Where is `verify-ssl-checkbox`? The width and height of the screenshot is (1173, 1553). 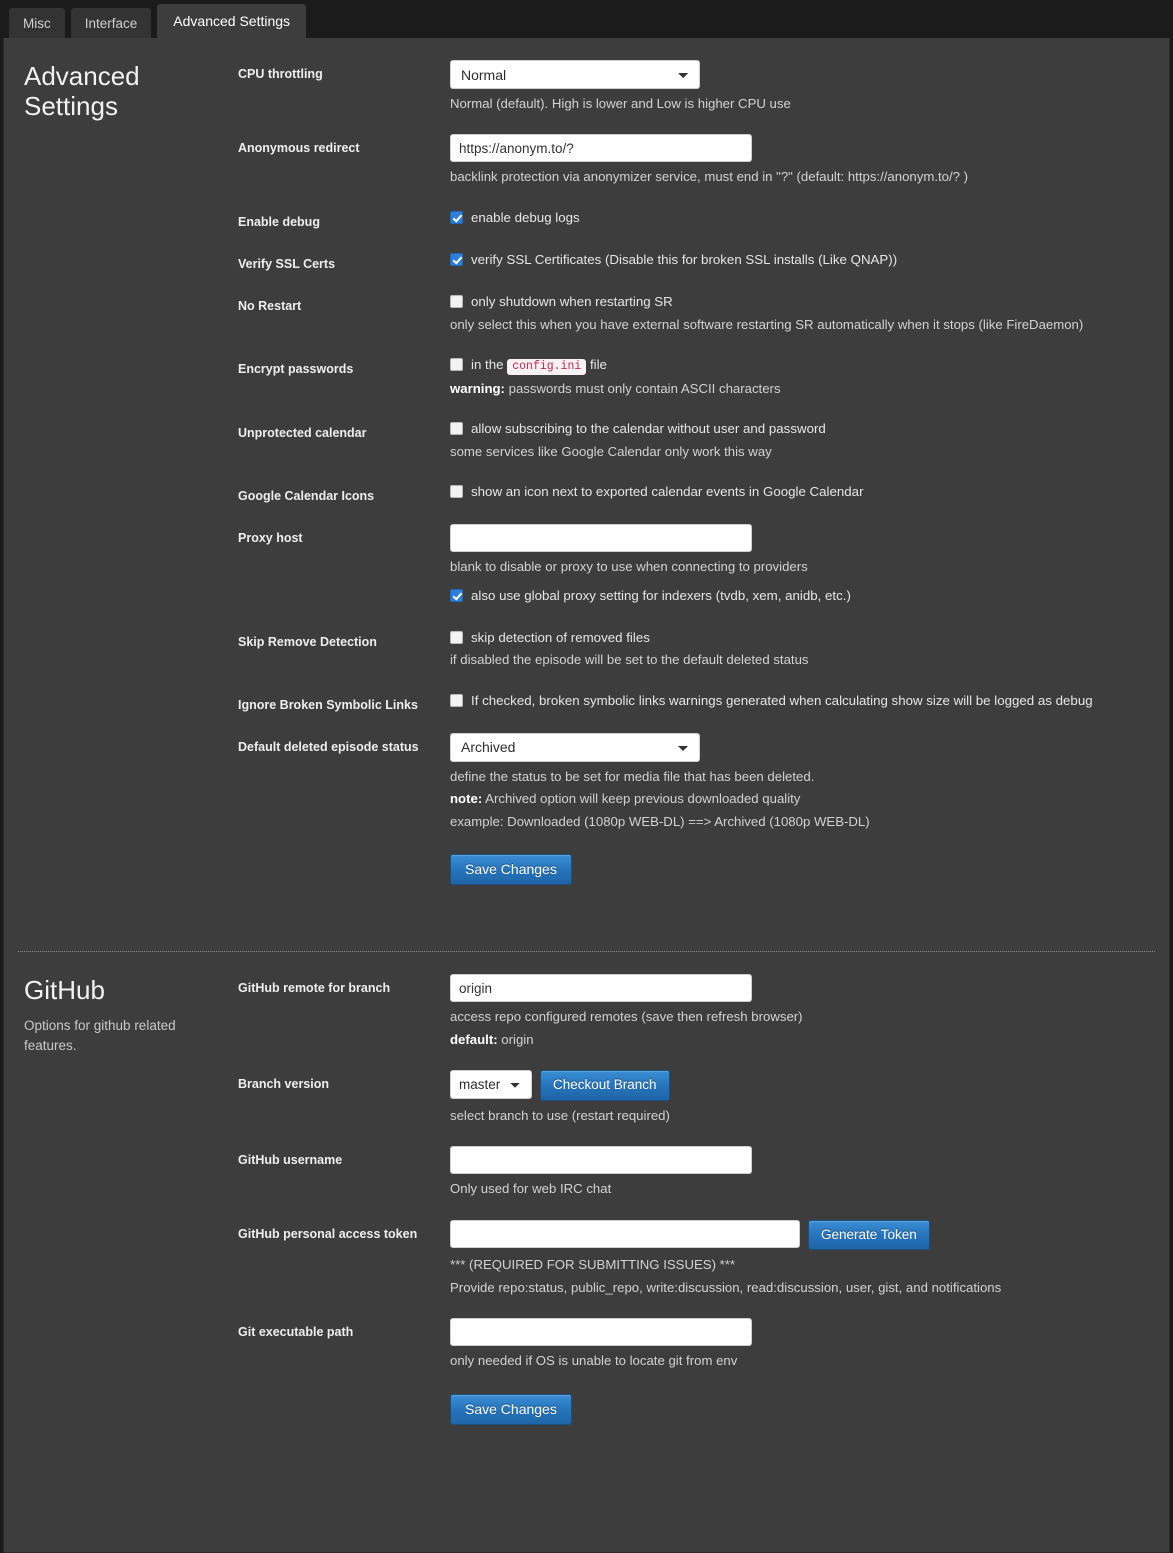
verify-ssl-checkbox is located at coordinates (456, 260).